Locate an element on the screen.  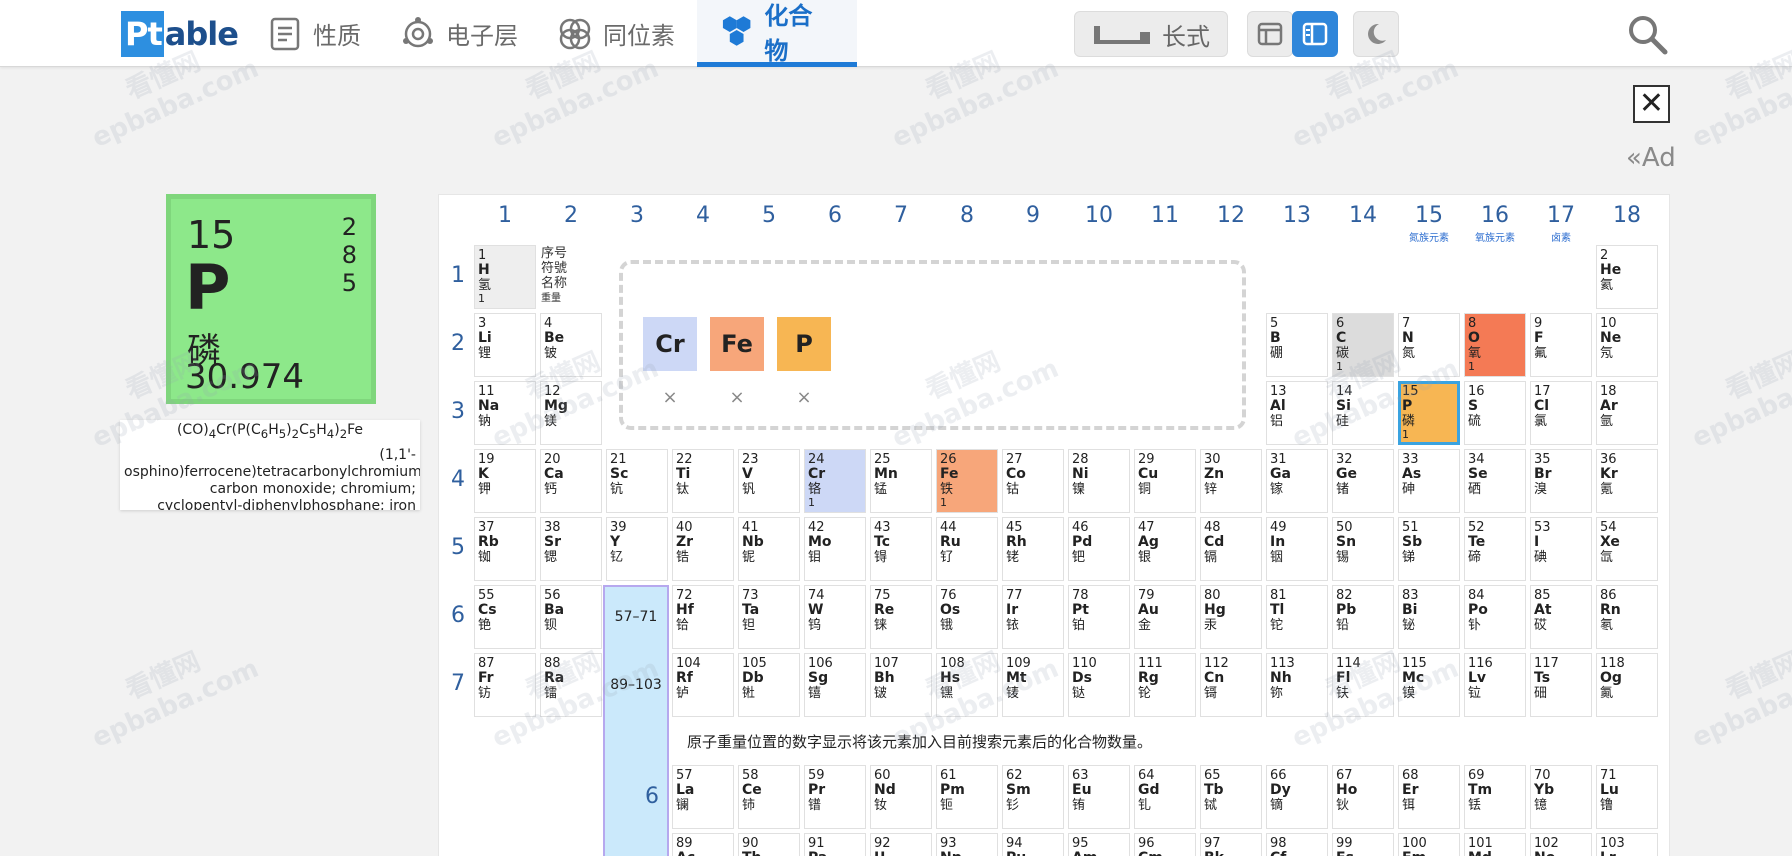
element-cell-no: 102No锘 is located at coordinates (1561, 844).